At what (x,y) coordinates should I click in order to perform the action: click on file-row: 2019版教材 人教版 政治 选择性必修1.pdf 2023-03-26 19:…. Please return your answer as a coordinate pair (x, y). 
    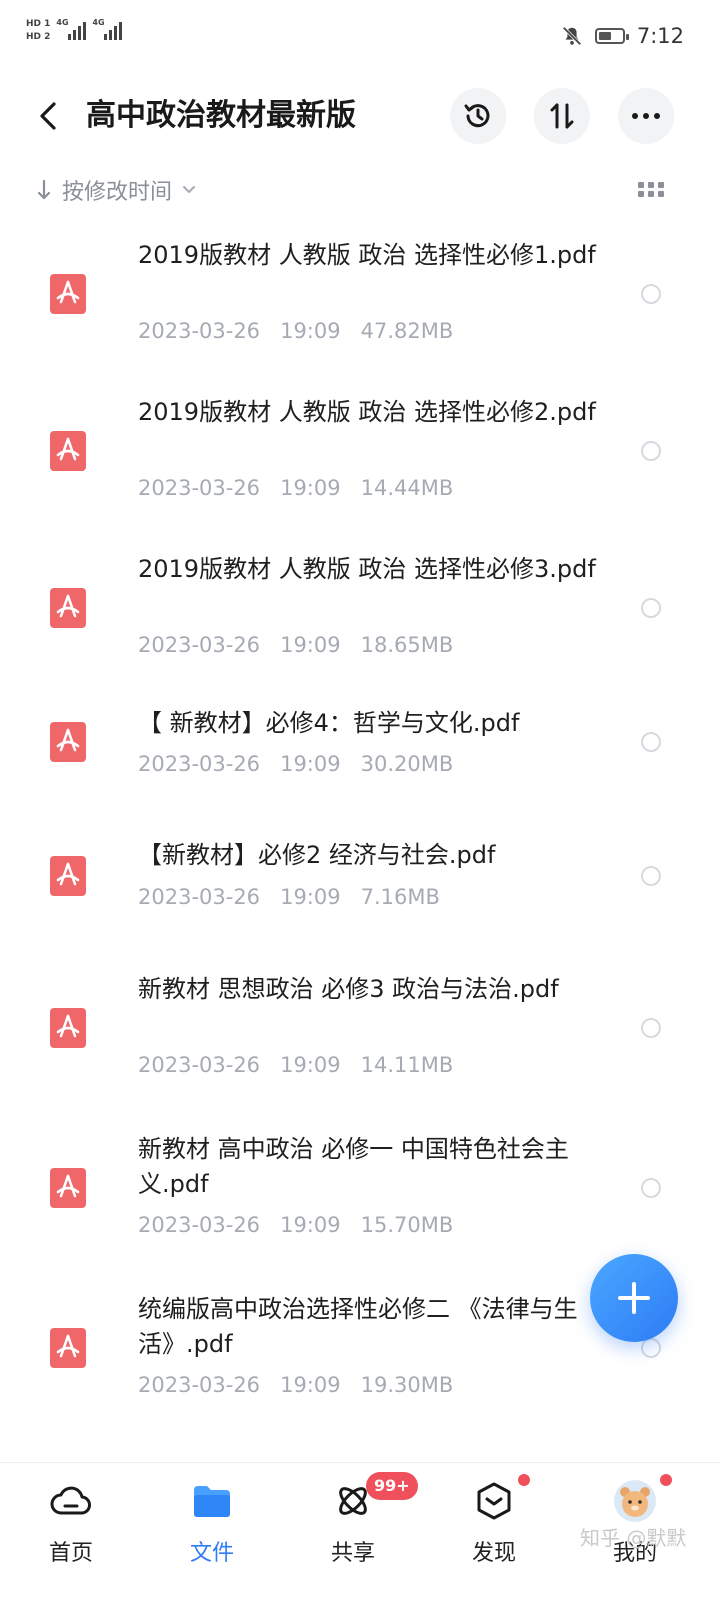
    Looking at the image, I should click on (360, 296).